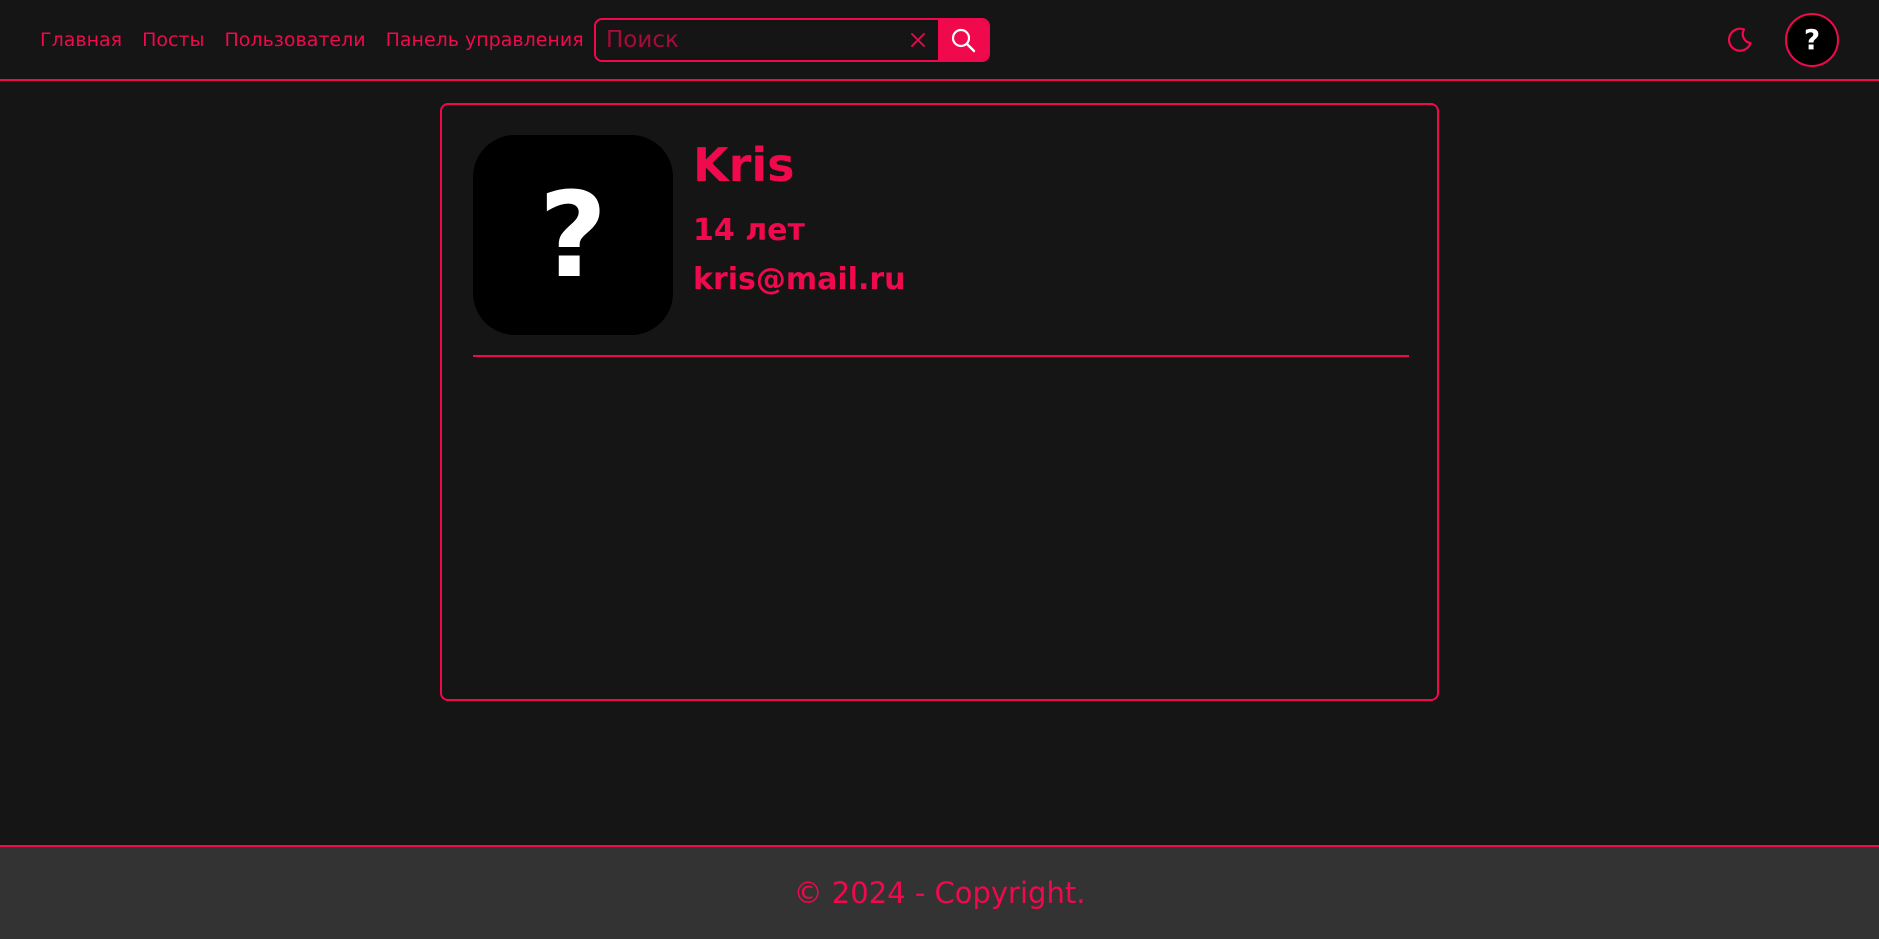 Image resolution: width=1879 pixels, height=939 pixels. I want to click on nav-link-dashboard: Панель управления, so click(485, 40).